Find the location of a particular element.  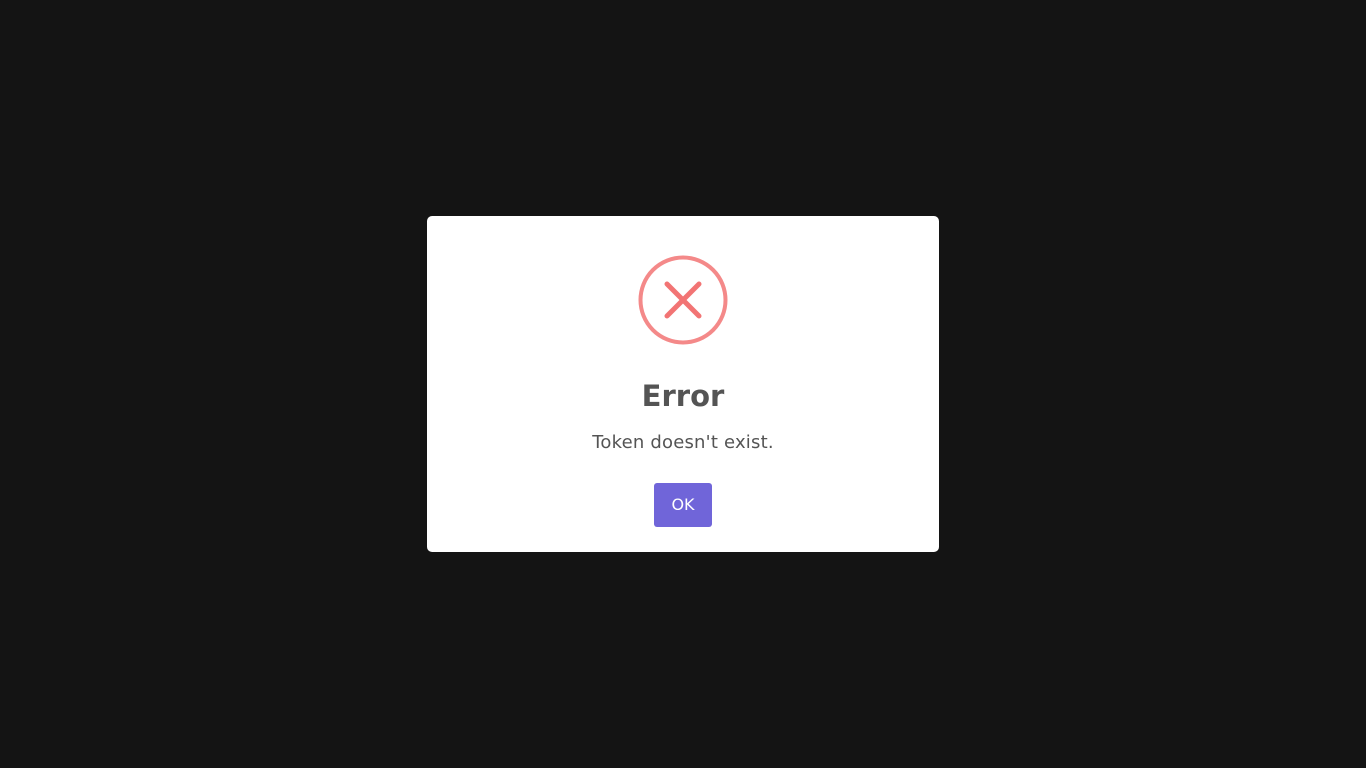

error-icon is located at coordinates (683, 300).